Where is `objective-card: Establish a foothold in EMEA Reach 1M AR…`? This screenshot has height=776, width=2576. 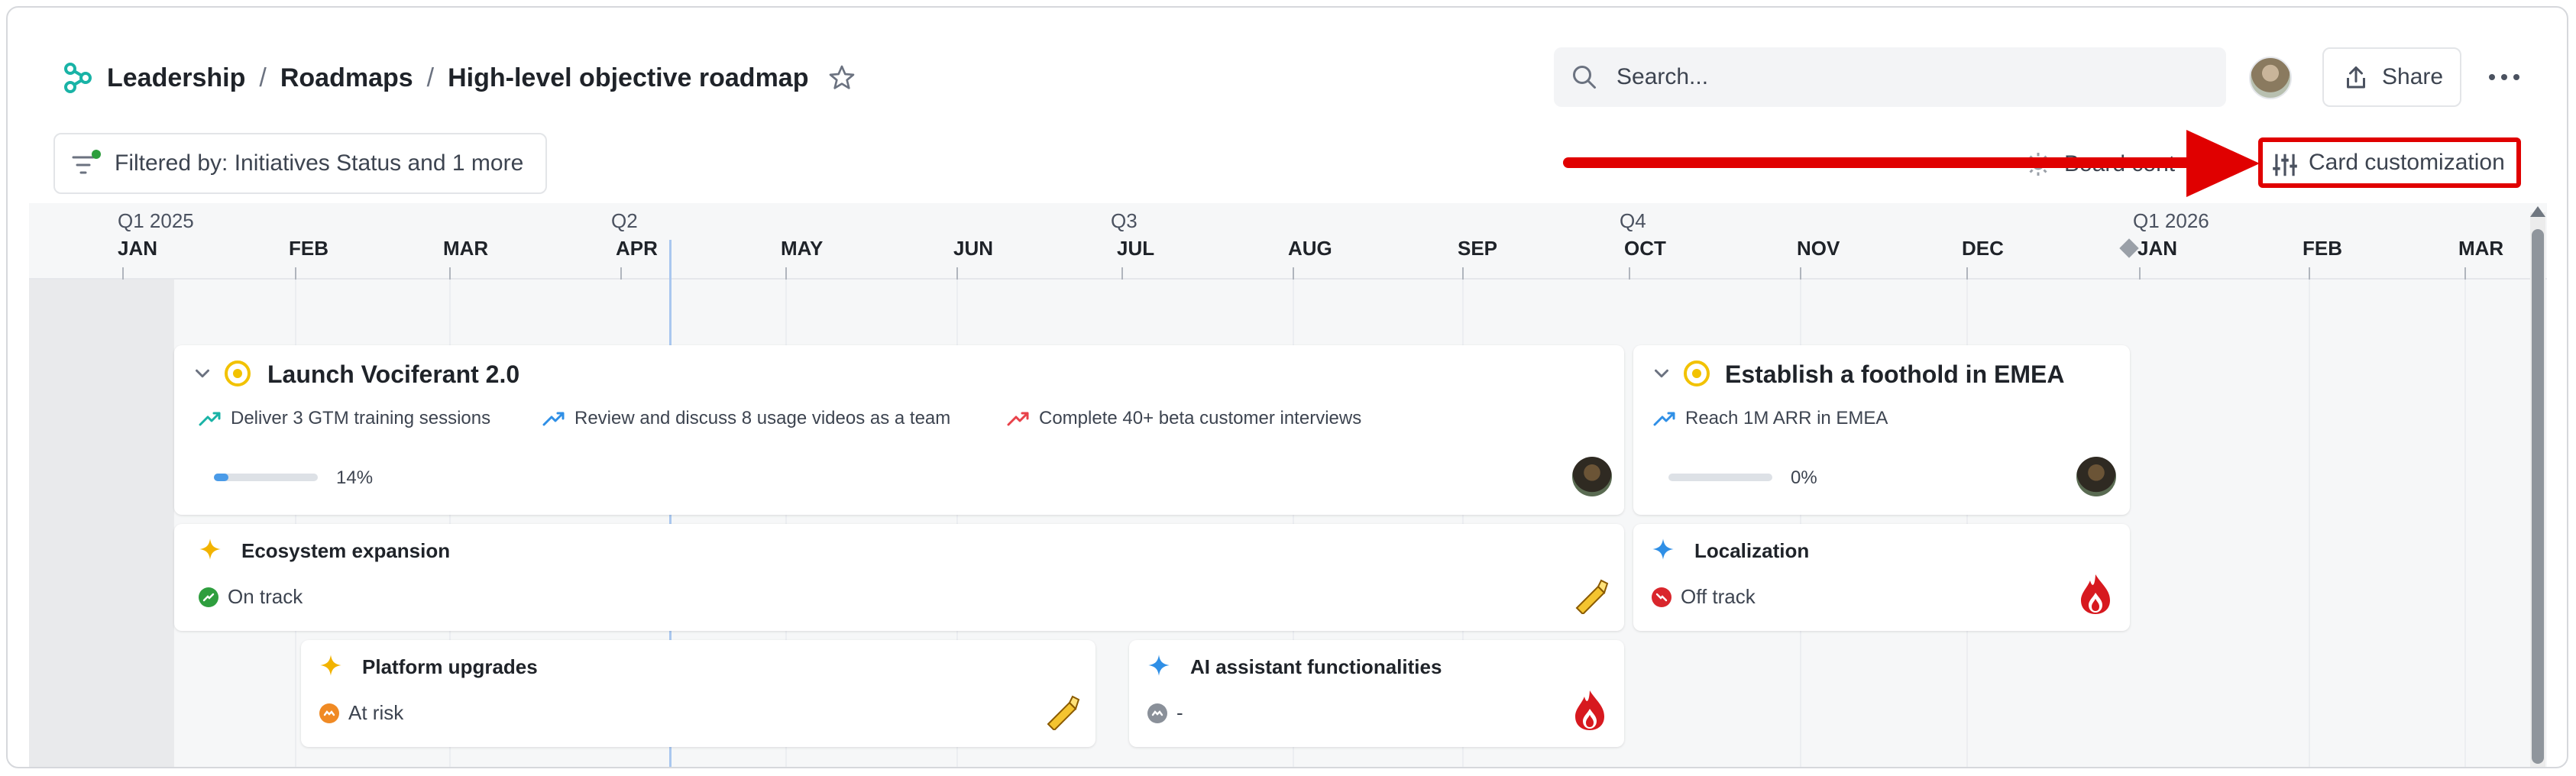 objective-card: Establish a foothold in EMEA Reach 1M AR… is located at coordinates (1881, 430).